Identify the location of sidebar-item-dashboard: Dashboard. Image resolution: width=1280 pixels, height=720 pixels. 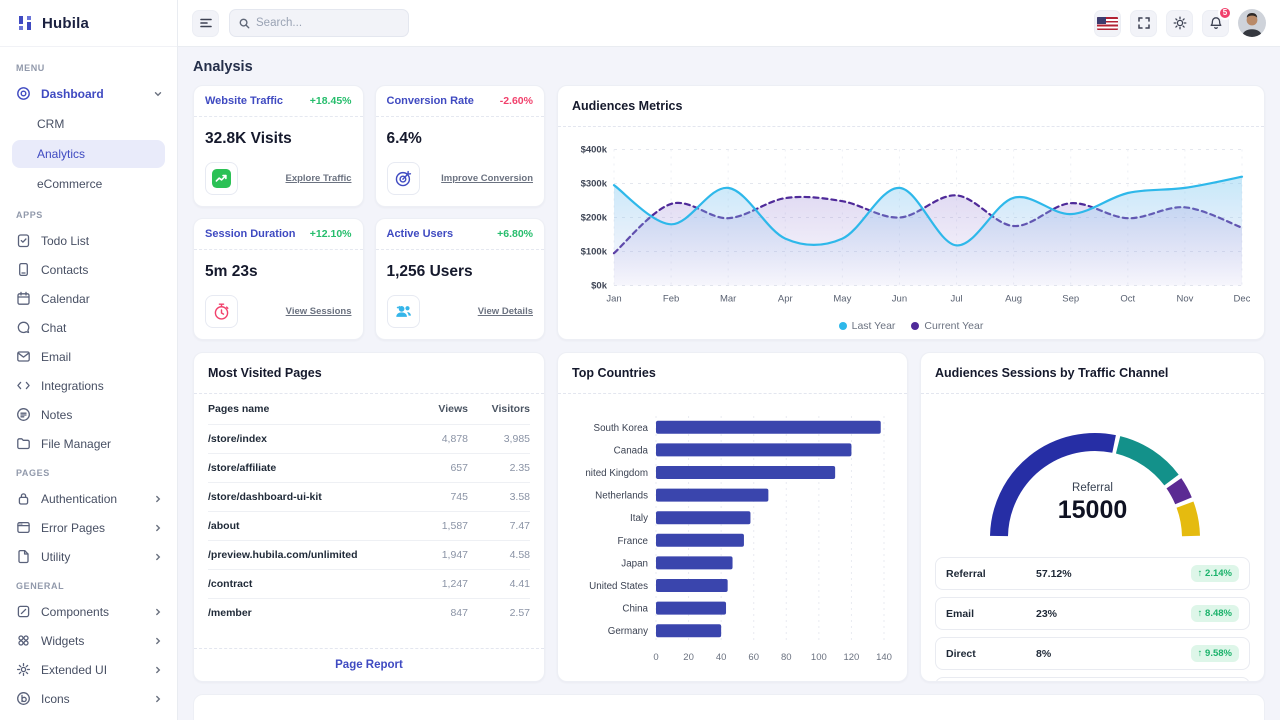
(88, 93).